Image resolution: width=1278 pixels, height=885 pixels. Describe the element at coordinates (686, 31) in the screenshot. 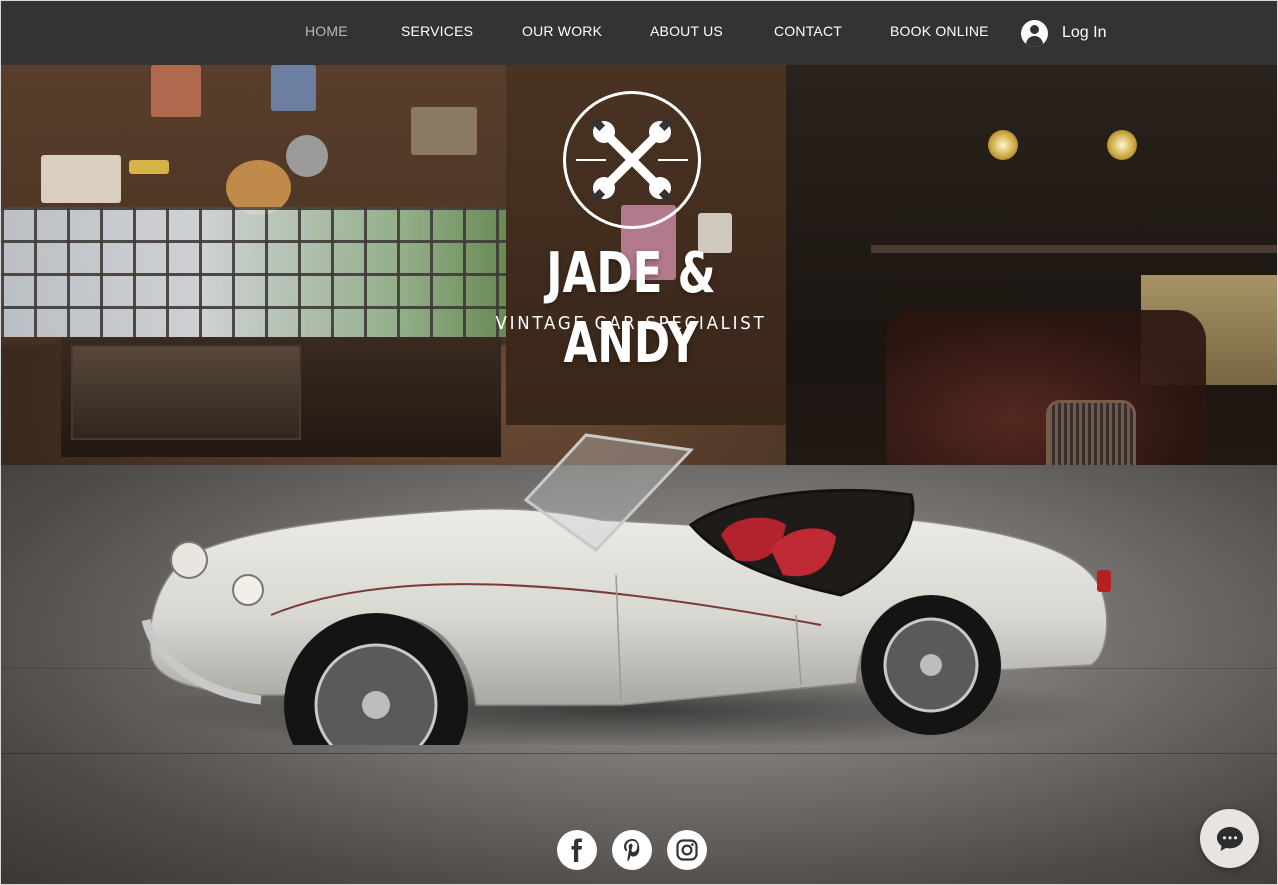

I see `nav-about-us: ABOUT US` at that location.